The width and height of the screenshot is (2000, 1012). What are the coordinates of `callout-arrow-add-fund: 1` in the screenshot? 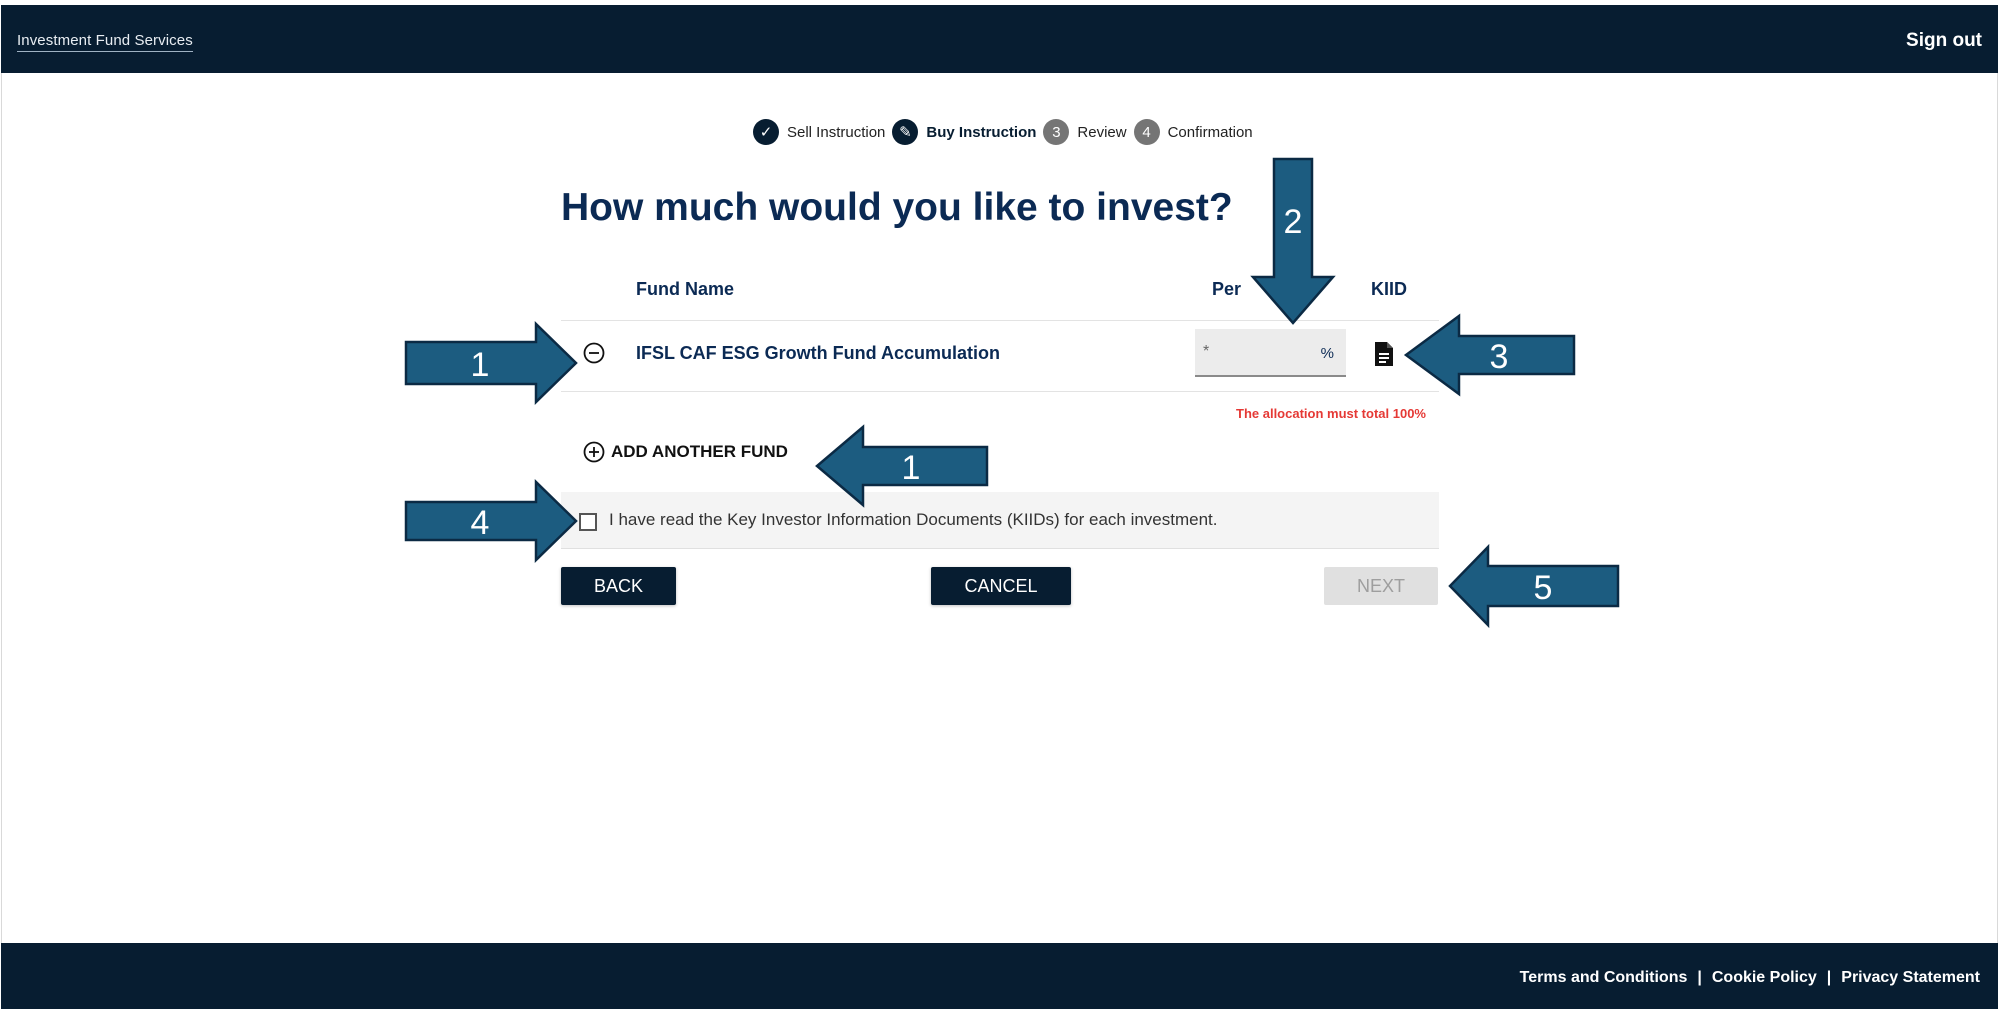 It's located at (902, 466).